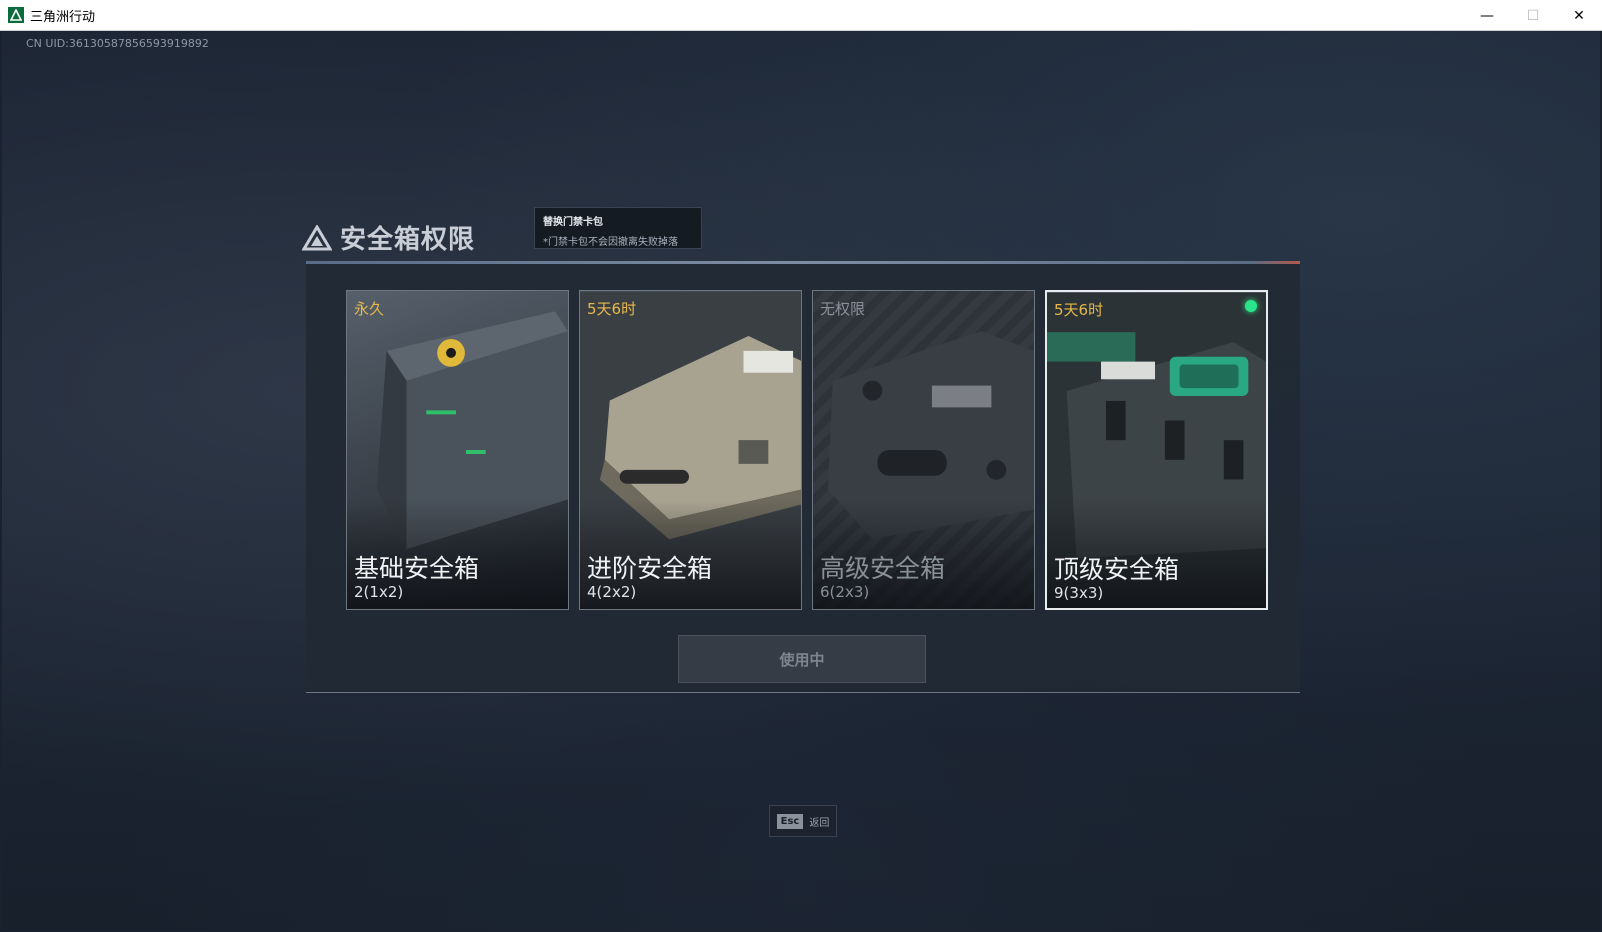 This screenshot has height=932, width=1602. I want to click on esc-back-label: 返回, so click(819, 823).